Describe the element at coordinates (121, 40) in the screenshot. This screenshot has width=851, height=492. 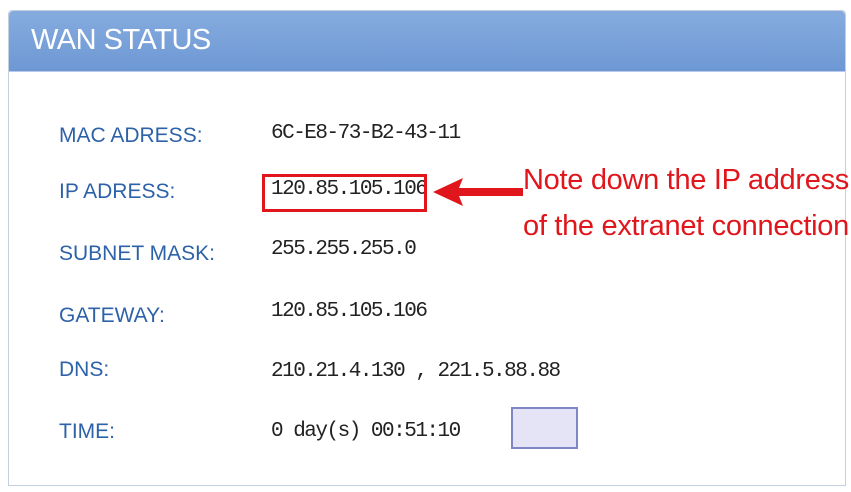
I see `panel-title: WAN STATUS` at that location.